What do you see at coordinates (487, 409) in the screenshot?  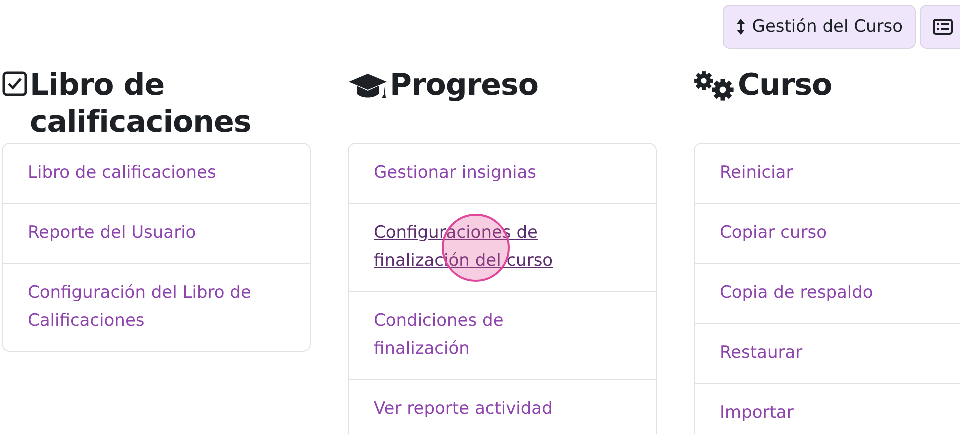 I see `menu-link: Ver reporte actividad` at bounding box center [487, 409].